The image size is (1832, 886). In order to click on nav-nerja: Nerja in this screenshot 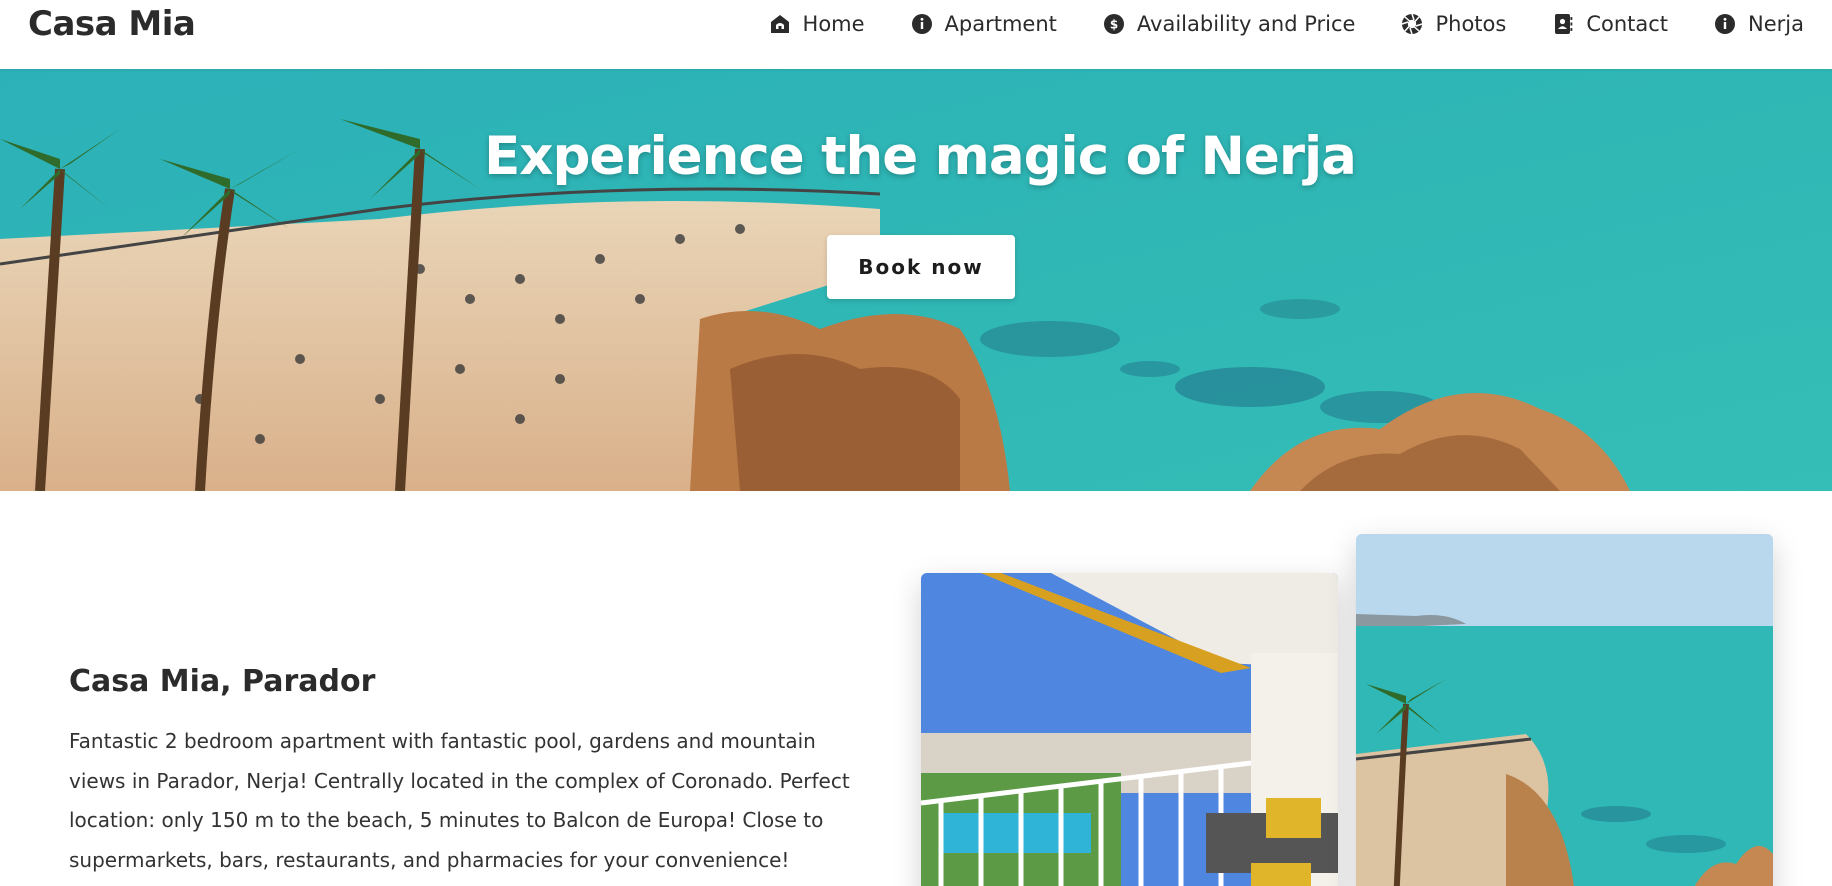, I will do `click(1759, 24)`.